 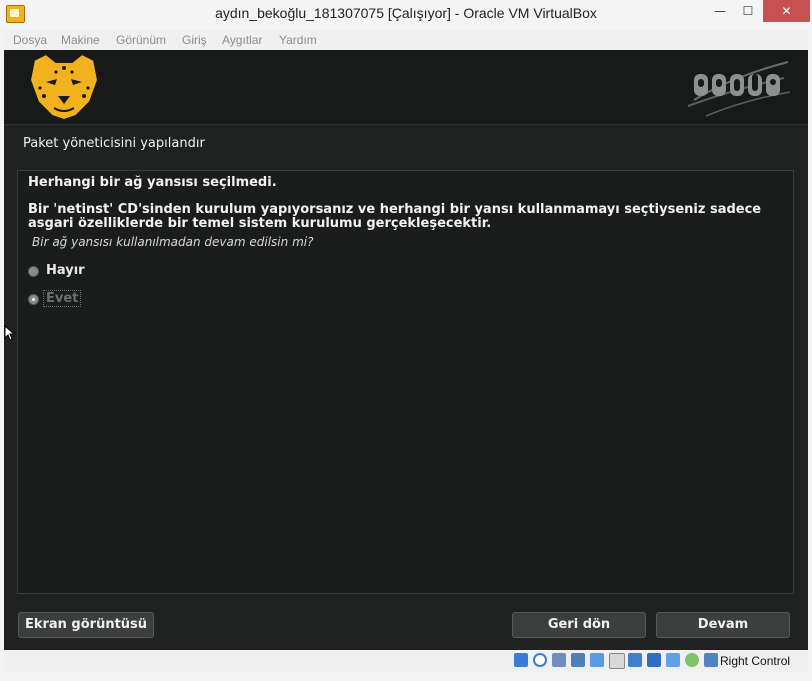 What do you see at coordinates (33, 299) in the screenshot?
I see `radio-button-selected-icon` at bounding box center [33, 299].